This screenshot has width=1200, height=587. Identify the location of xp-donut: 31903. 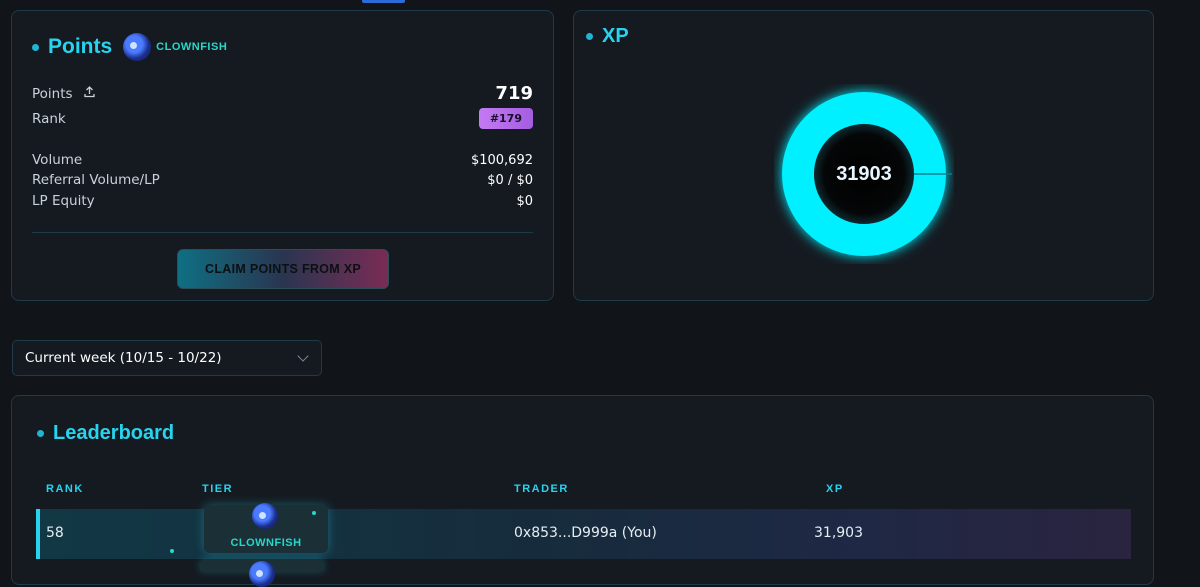
(864, 174).